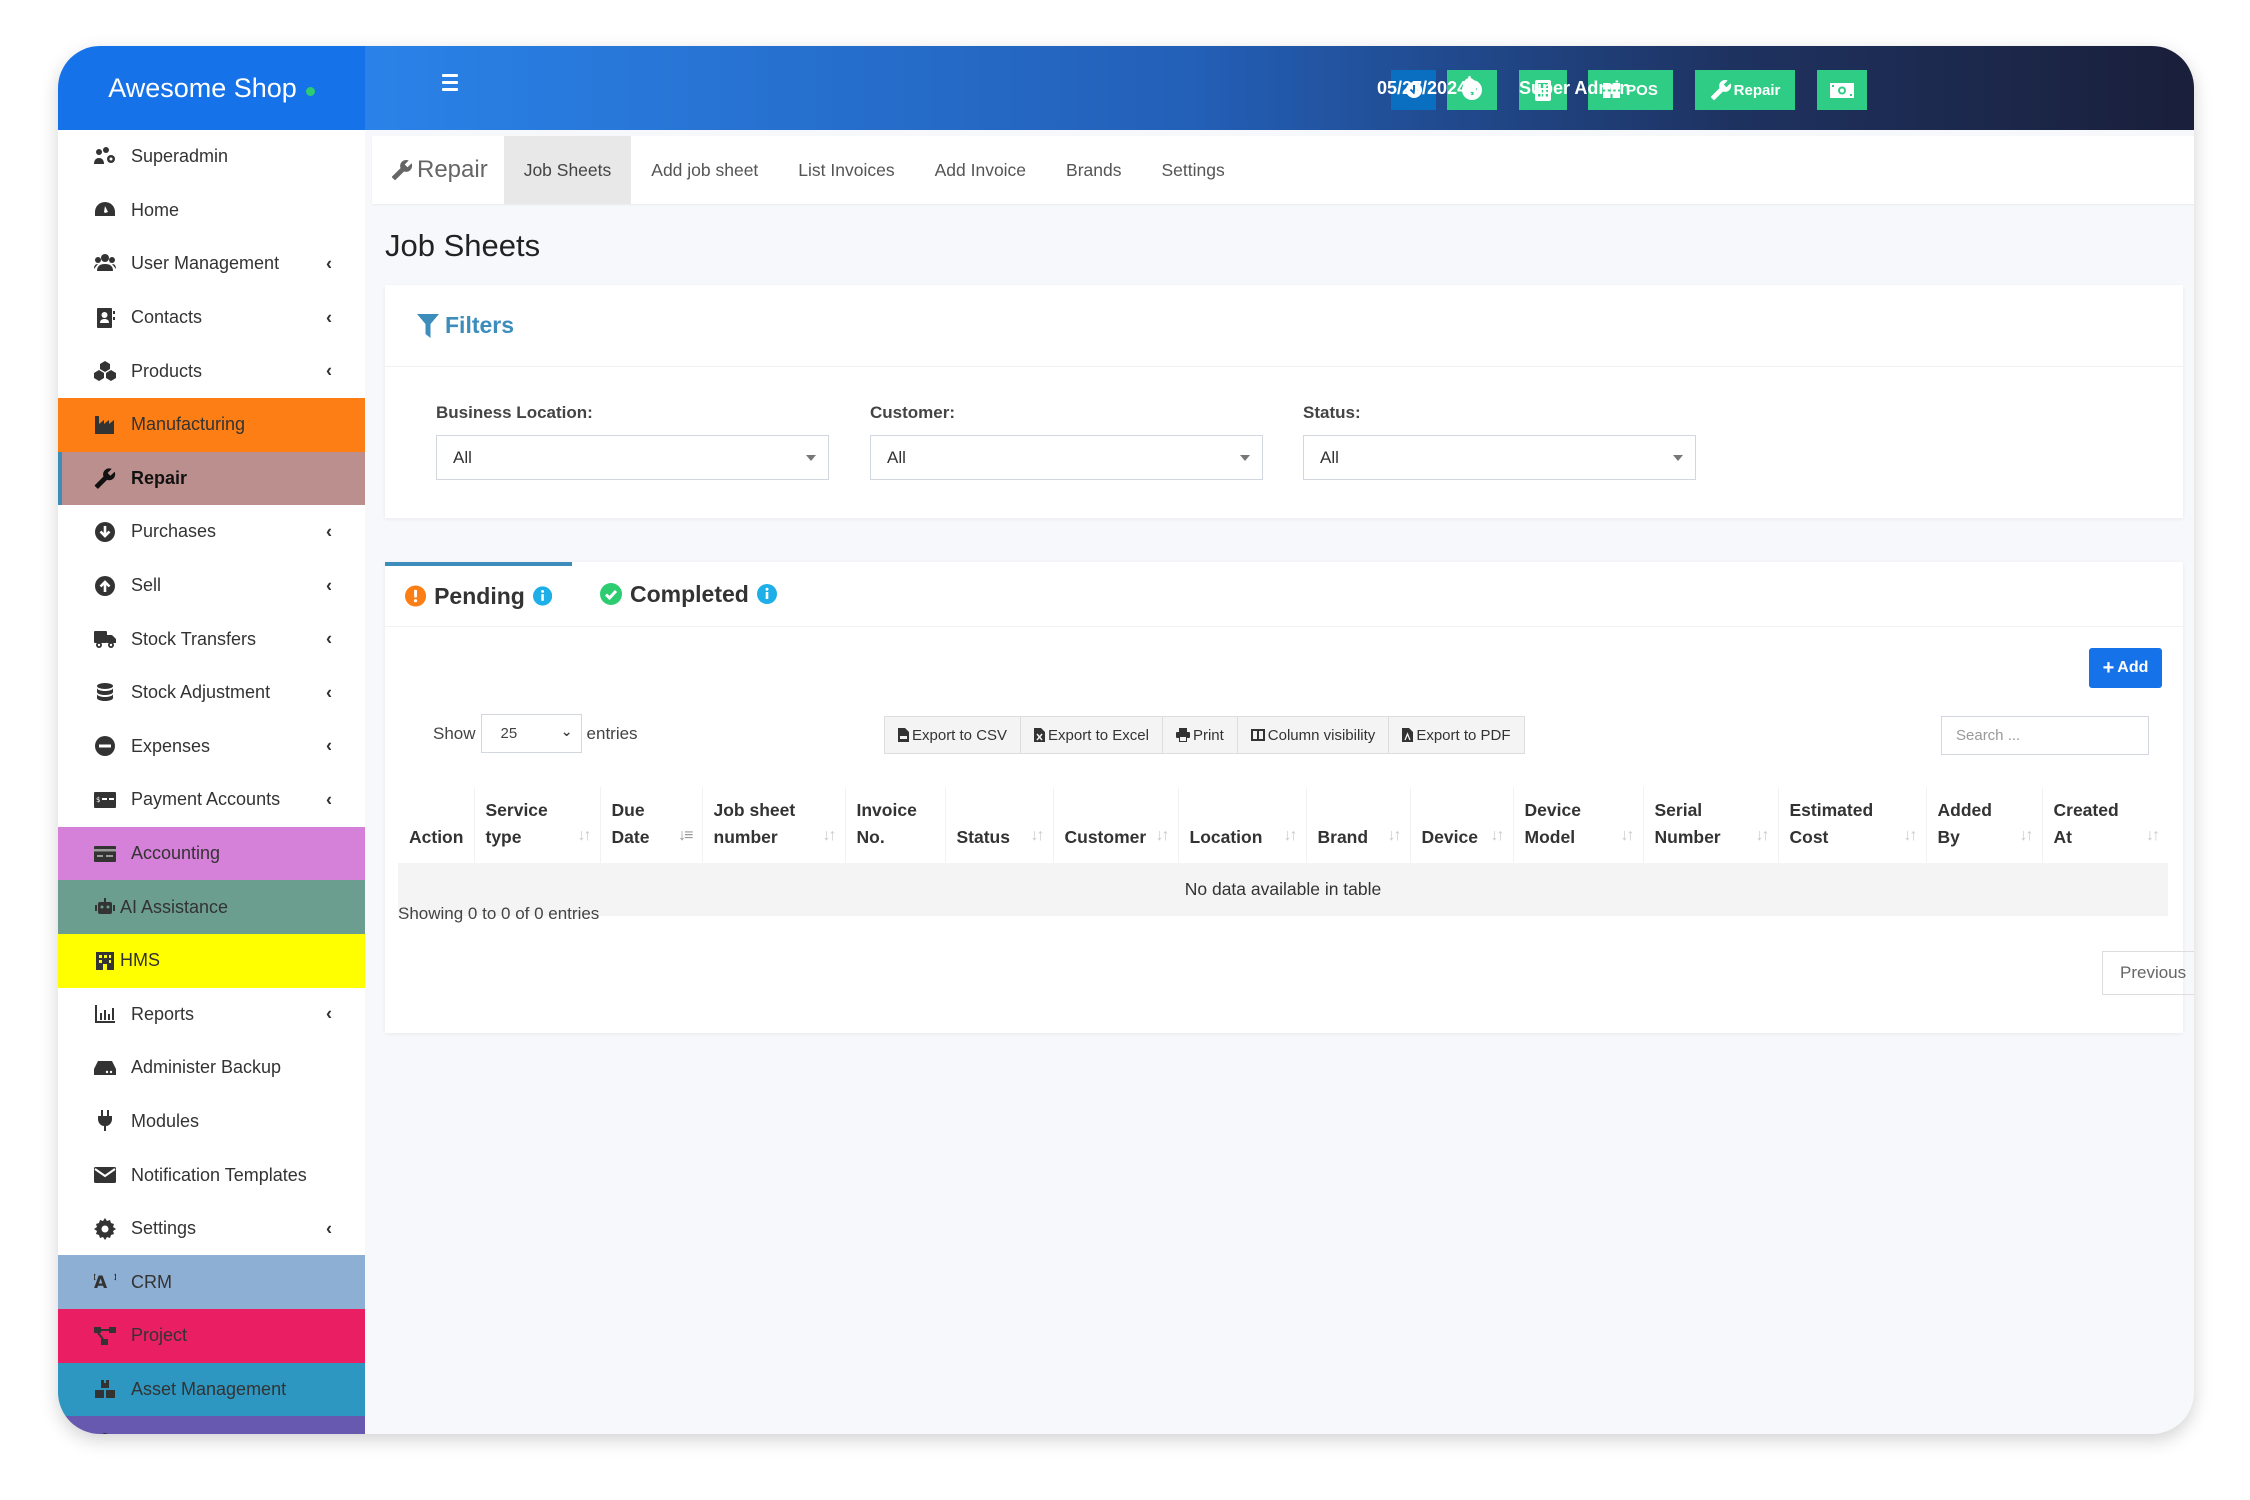 The height and width of the screenshot is (1500, 2250). What do you see at coordinates (537, 825) in the screenshot?
I see `column-header-service-type: Service type ↓↑` at bounding box center [537, 825].